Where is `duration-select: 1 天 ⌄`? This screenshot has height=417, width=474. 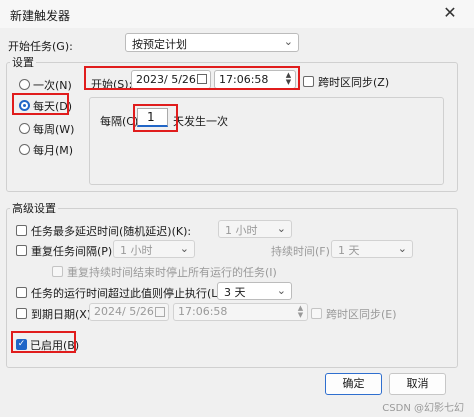
duration-select: 1 天 ⌄ is located at coordinates (372, 249).